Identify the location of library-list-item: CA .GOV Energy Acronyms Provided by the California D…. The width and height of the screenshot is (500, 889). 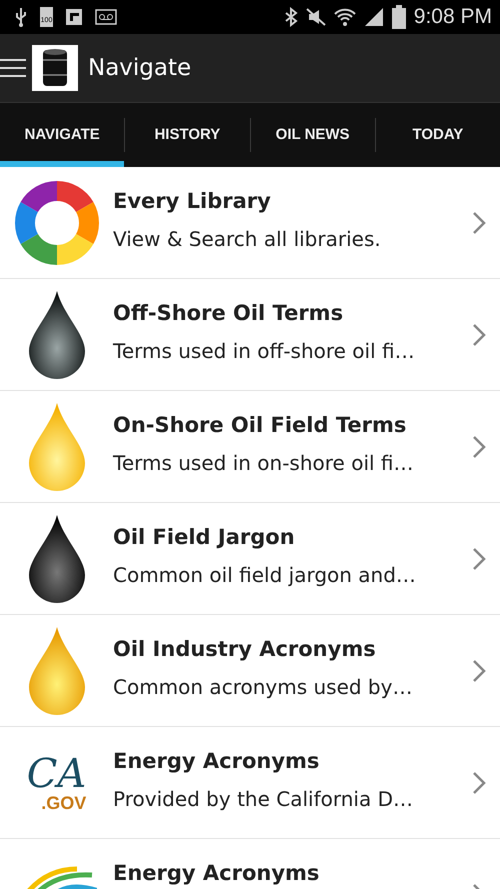
(250, 783).